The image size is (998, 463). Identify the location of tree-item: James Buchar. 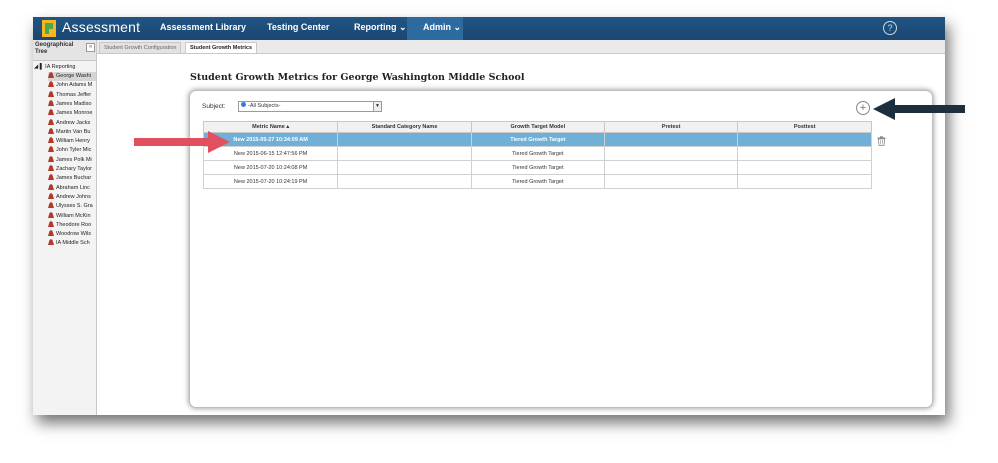
(72, 178).